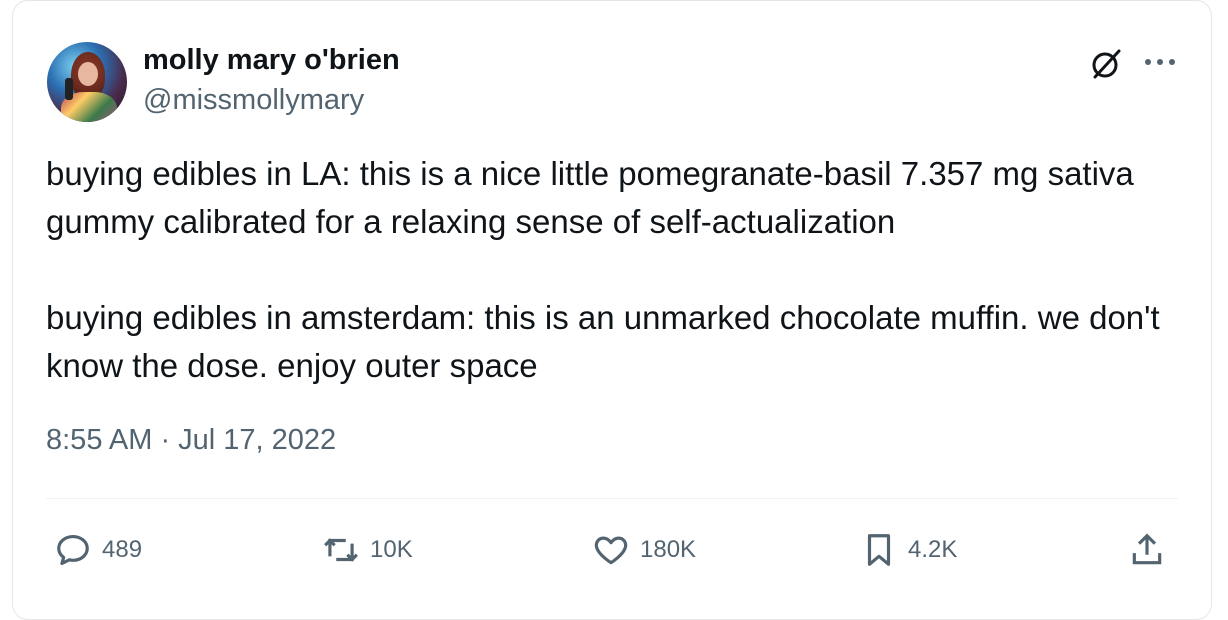 The image size is (1228, 620). I want to click on author-handle: @missmollymary, so click(253, 100).